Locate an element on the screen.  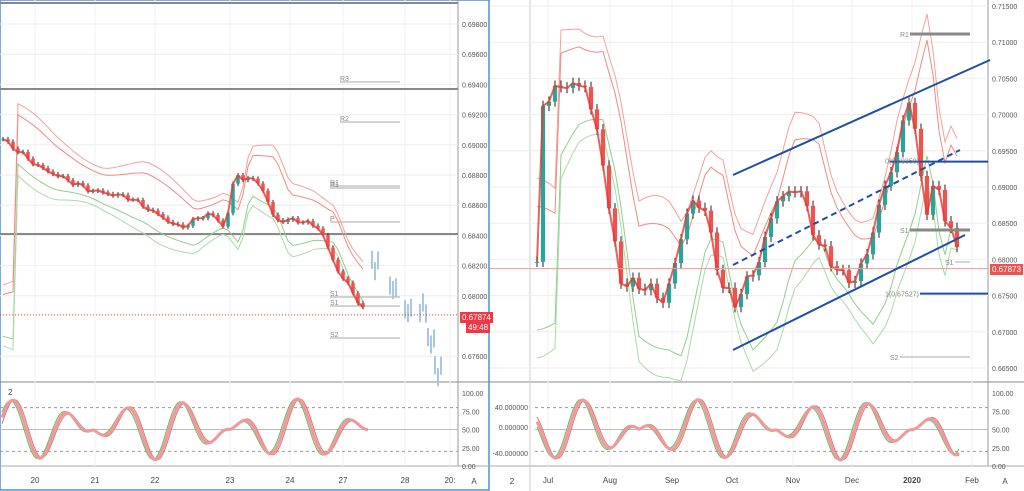
left-price-tick: 0.67600 is located at coordinates (474, 357).